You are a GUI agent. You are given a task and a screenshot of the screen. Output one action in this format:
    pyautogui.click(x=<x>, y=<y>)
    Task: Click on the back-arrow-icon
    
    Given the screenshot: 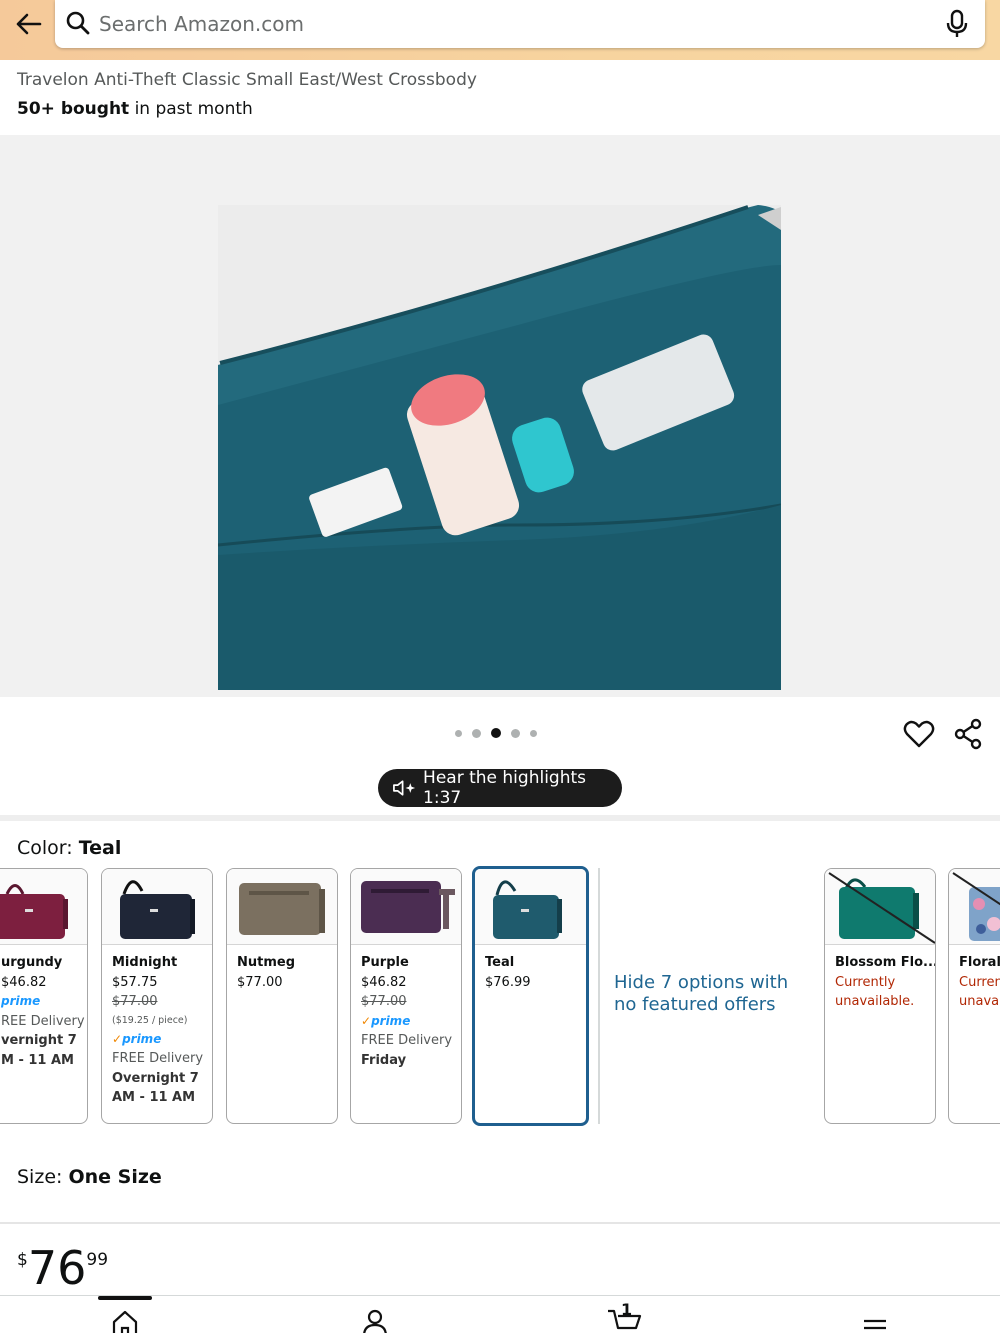 What is the action you would take?
    pyautogui.click(x=29, y=24)
    